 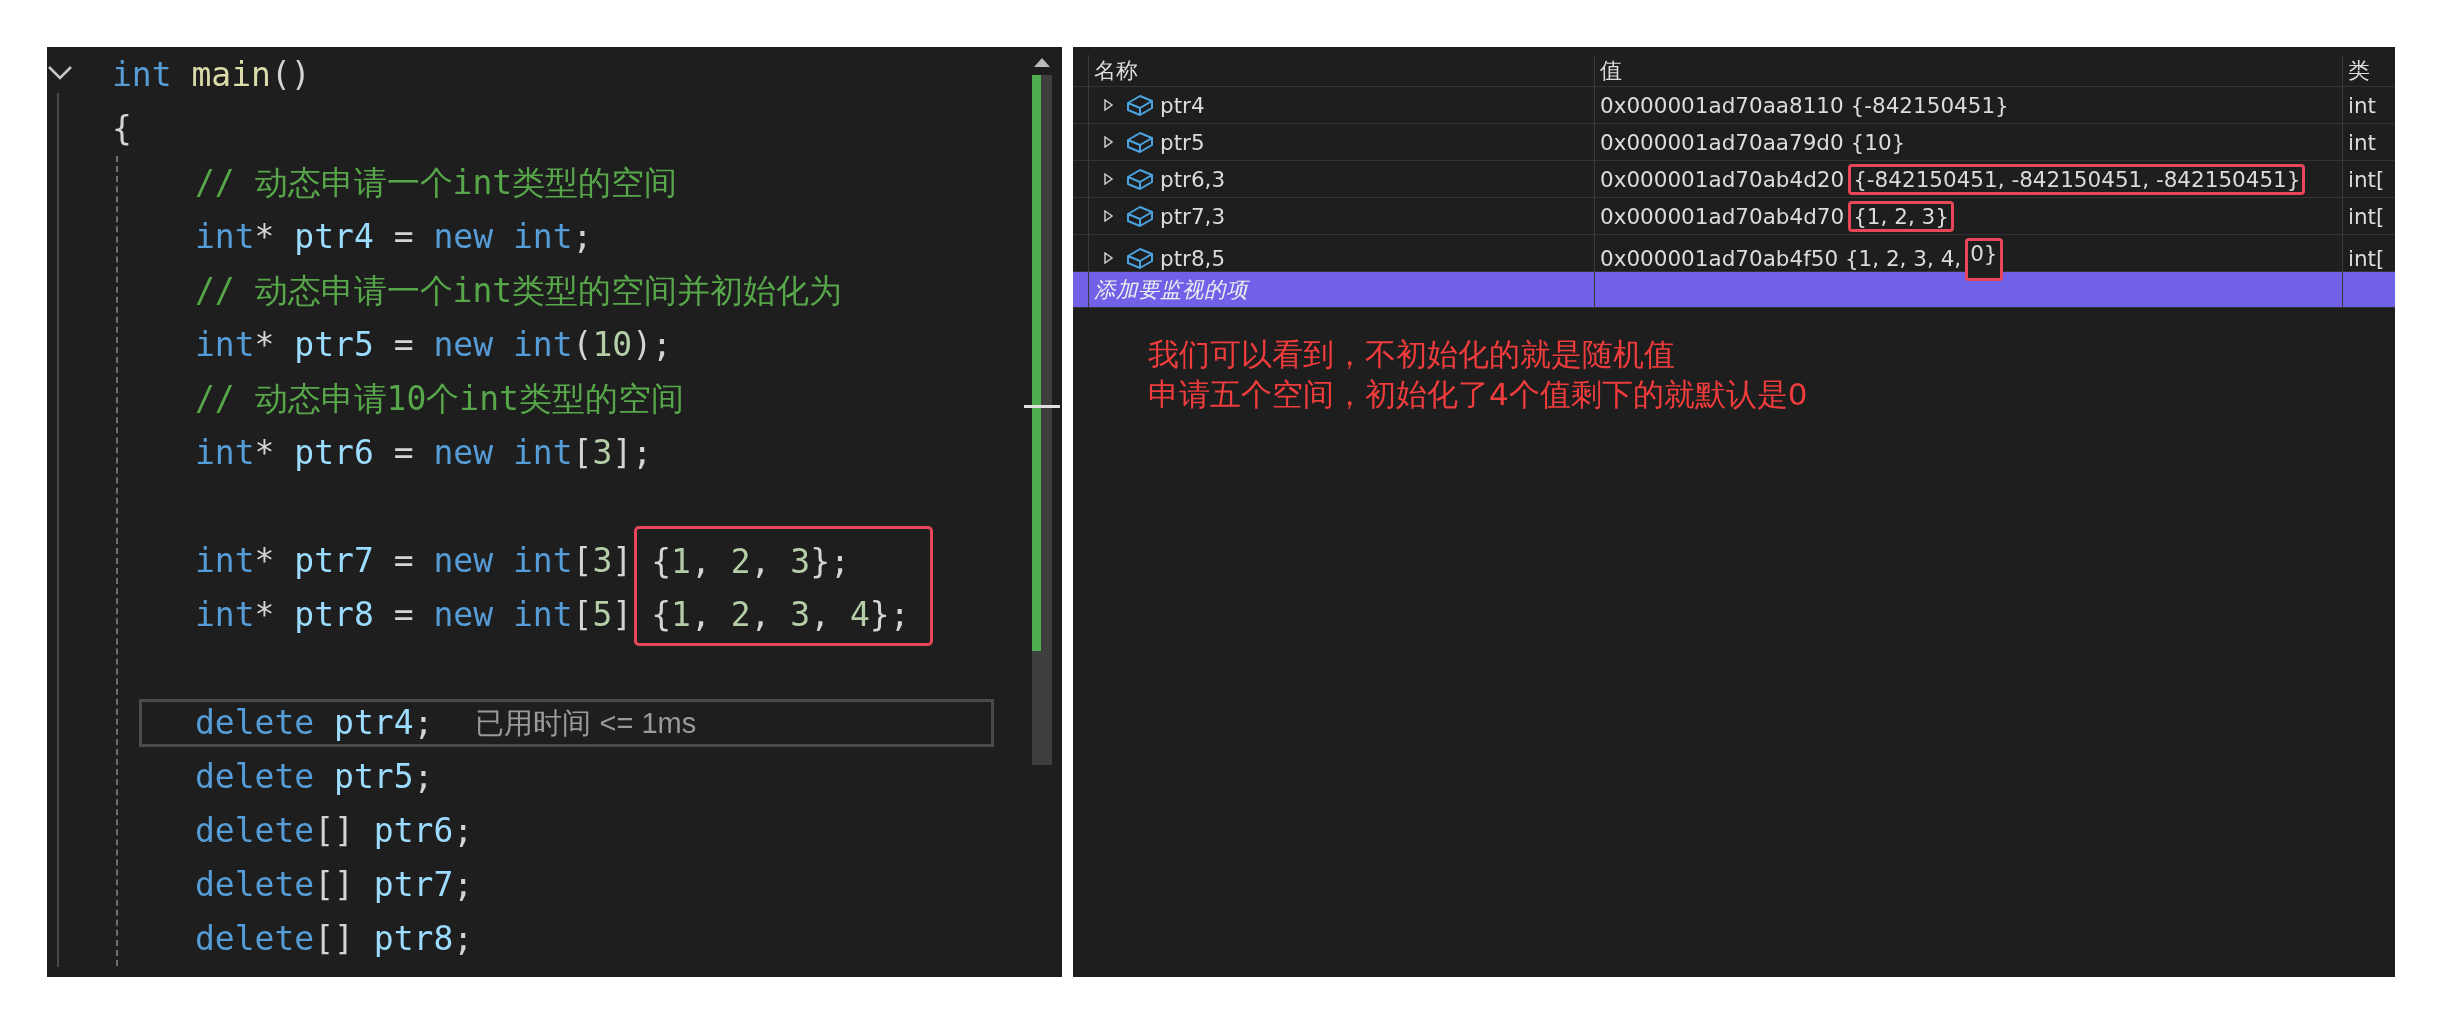 I want to click on code-line: int* ptr6 = new int[3];, so click(x=424, y=453).